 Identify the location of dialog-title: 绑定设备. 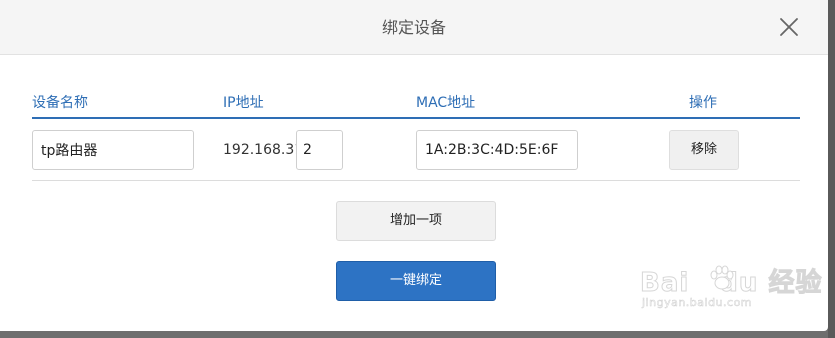
(413, 27).